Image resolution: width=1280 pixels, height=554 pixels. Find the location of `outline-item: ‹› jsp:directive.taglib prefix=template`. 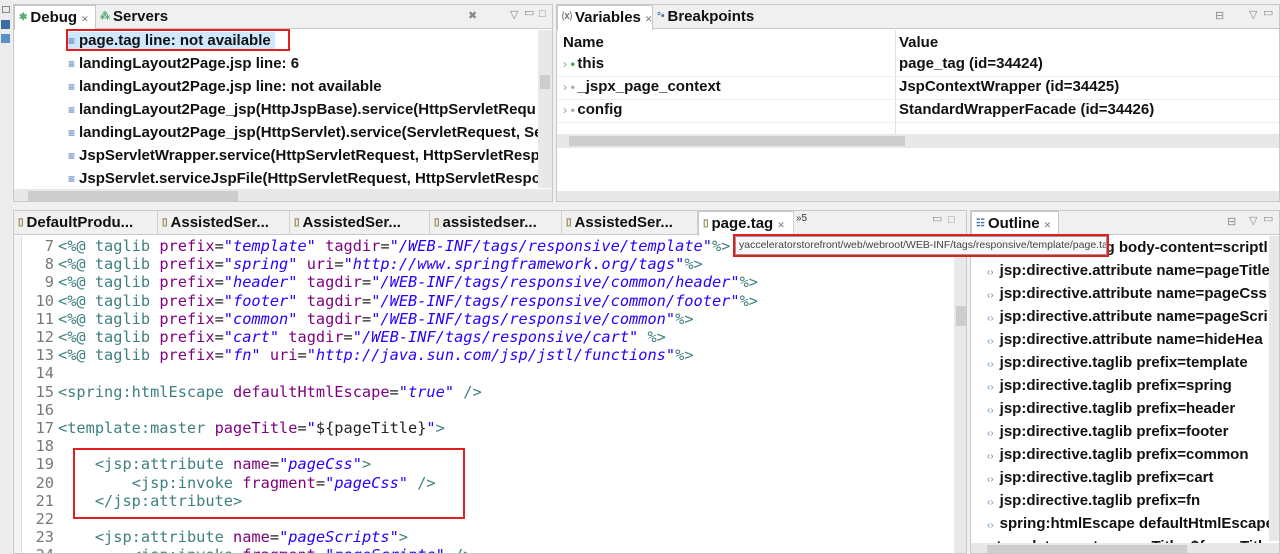

outline-item: ‹› jsp:directive.taglib prefix=template is located at coordinates (1117, 362).